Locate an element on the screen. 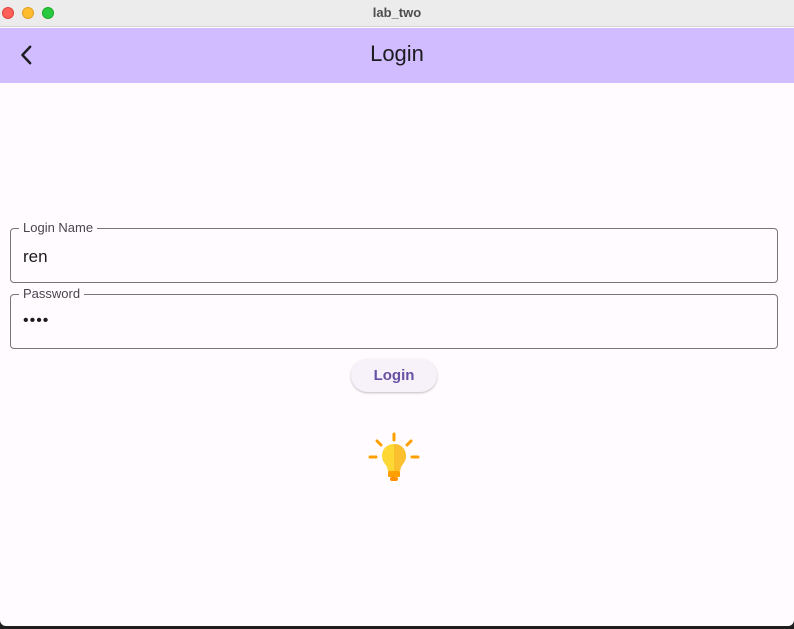 The image size is (794, 629). password-input: •••• is located at coordinates (36, 321).